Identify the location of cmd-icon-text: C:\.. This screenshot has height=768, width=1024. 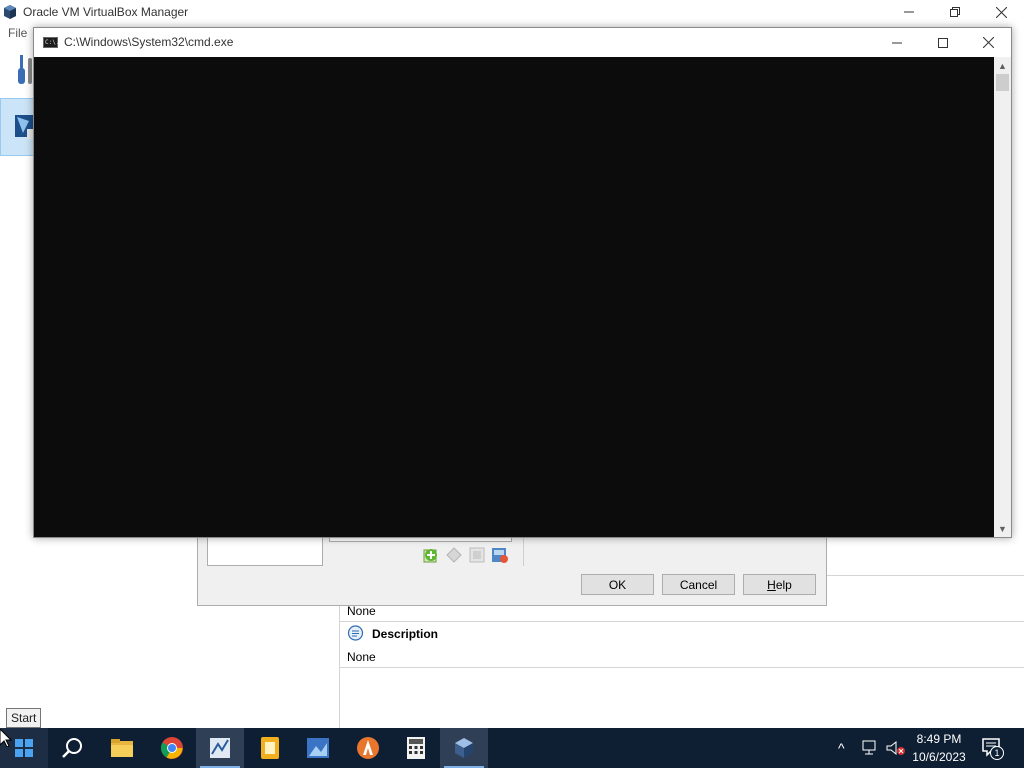
(52, 42).